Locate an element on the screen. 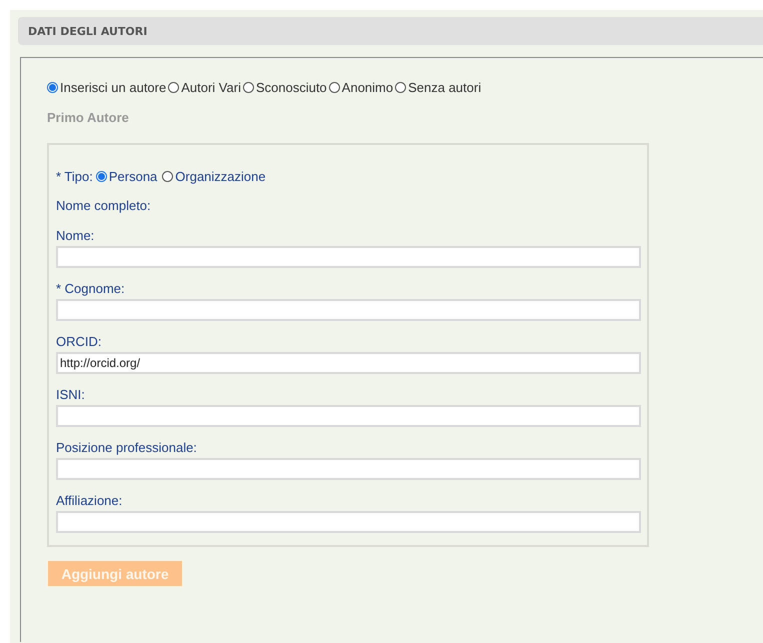  author-mode-option: Sconosciuto is located at coordinates (284, 87).